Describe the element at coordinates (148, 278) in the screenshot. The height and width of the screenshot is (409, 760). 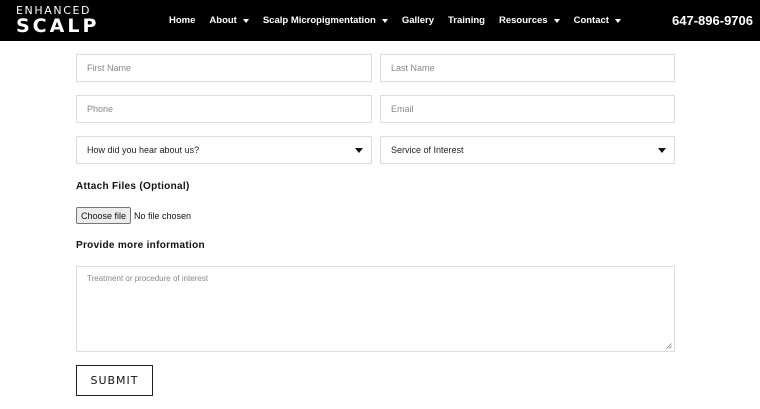
I see `textarea-placeholder: Treatment or procedure of interest` at that location.